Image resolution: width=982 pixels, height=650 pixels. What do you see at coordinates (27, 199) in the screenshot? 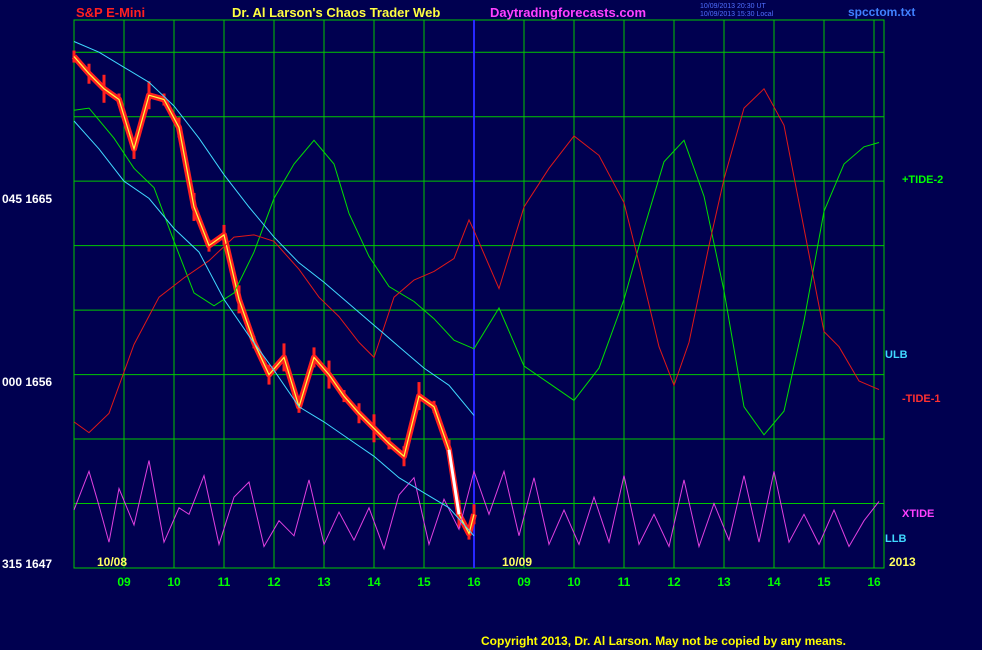
I see `y-label-top: 045 1665` at bounding box center [27, 199].